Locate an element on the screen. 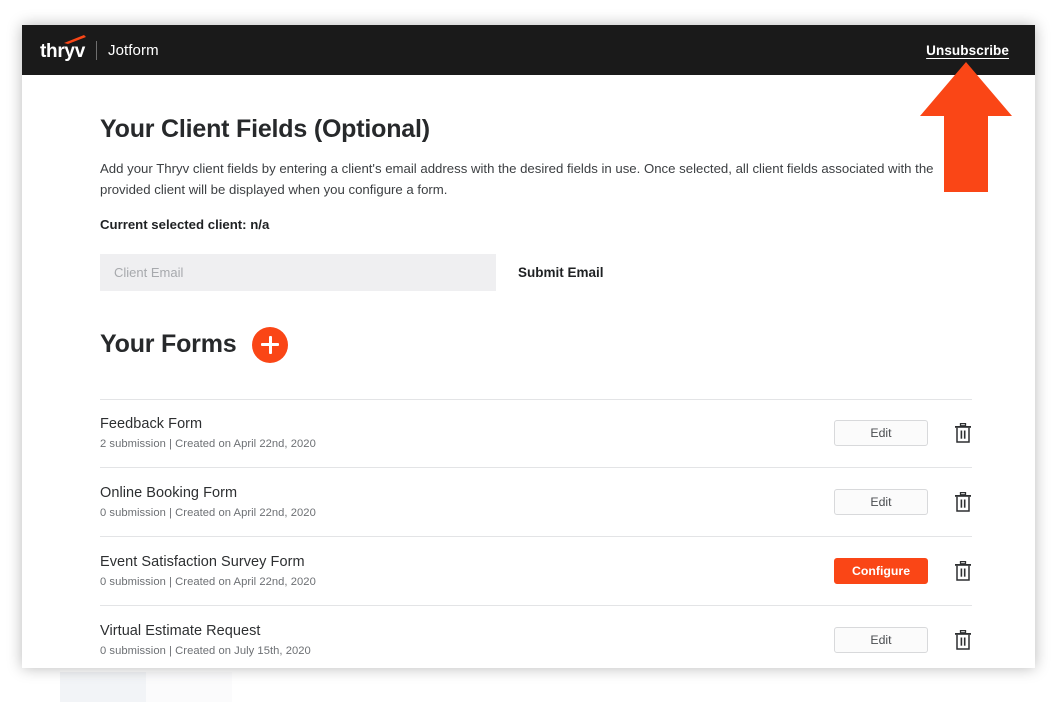 This screenshot has width=1062, height=702. client-email-row: Submit Email is located at coordinates (546, 272).